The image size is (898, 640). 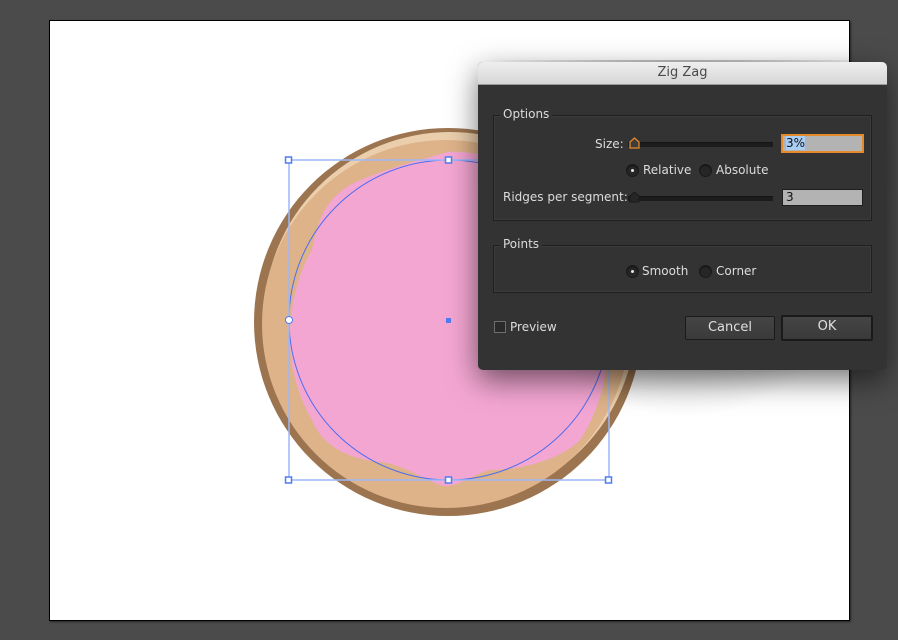 What do you see at coordinates (742, 170) in the screenshot?
I see `radio-absolute-label: Absolute` at bounding box center [742, 170].